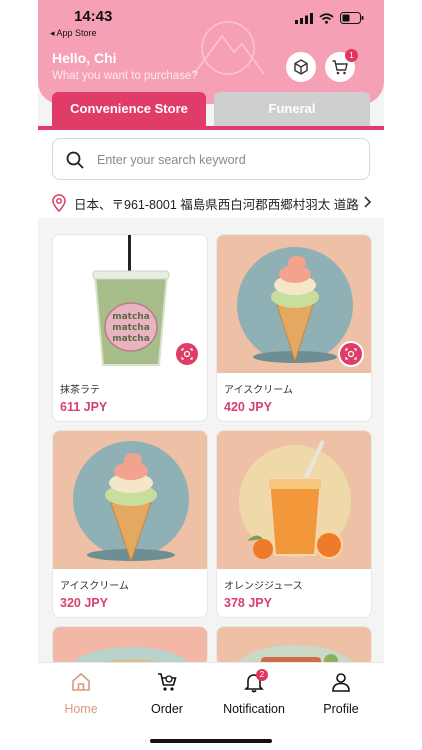 This screenshot has width=422, height=750. Describe the element at coordinates (262, 675) in the screenshot. I see `notification-badge: 2` at that location.